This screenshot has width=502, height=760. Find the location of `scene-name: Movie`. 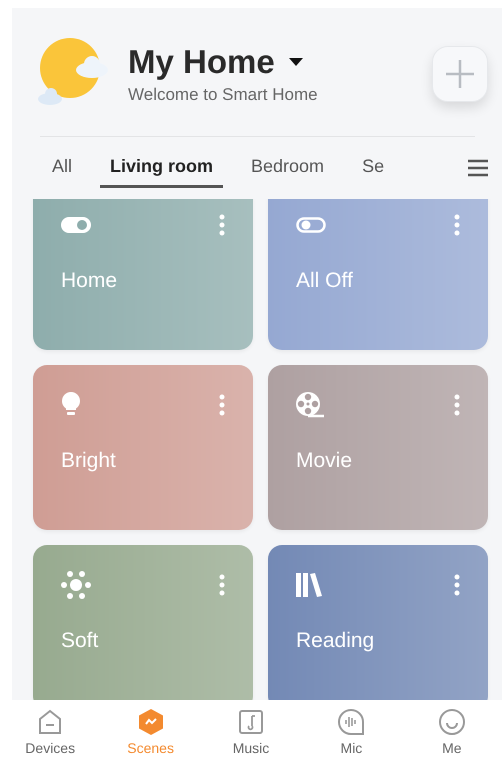

scene-name: Movie is located at coordinates (325, 461).